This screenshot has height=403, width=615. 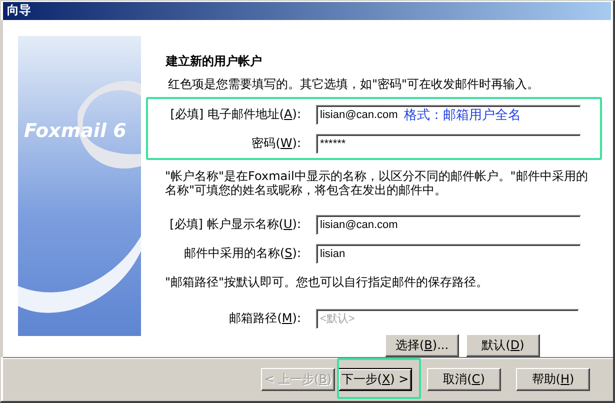 I want to click on input-field: ******, so click(x=448, y=144).